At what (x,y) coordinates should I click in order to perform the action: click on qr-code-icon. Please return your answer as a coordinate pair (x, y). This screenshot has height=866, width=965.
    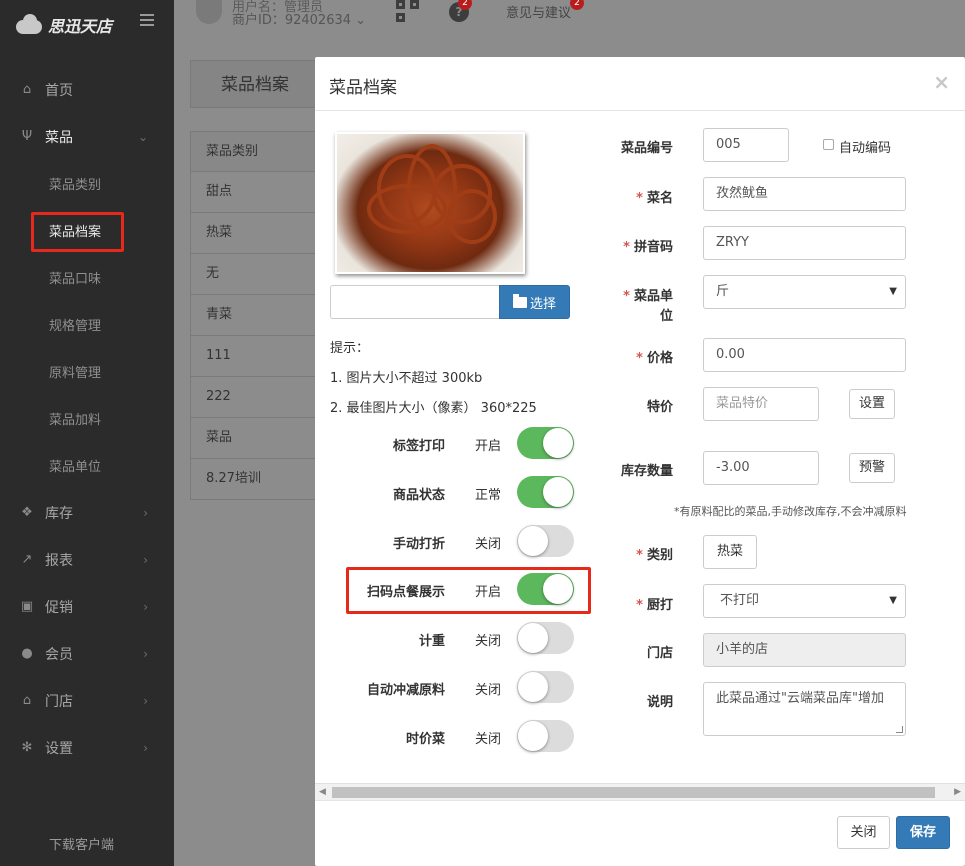
    Looking at the image, I should click on (408, 11).